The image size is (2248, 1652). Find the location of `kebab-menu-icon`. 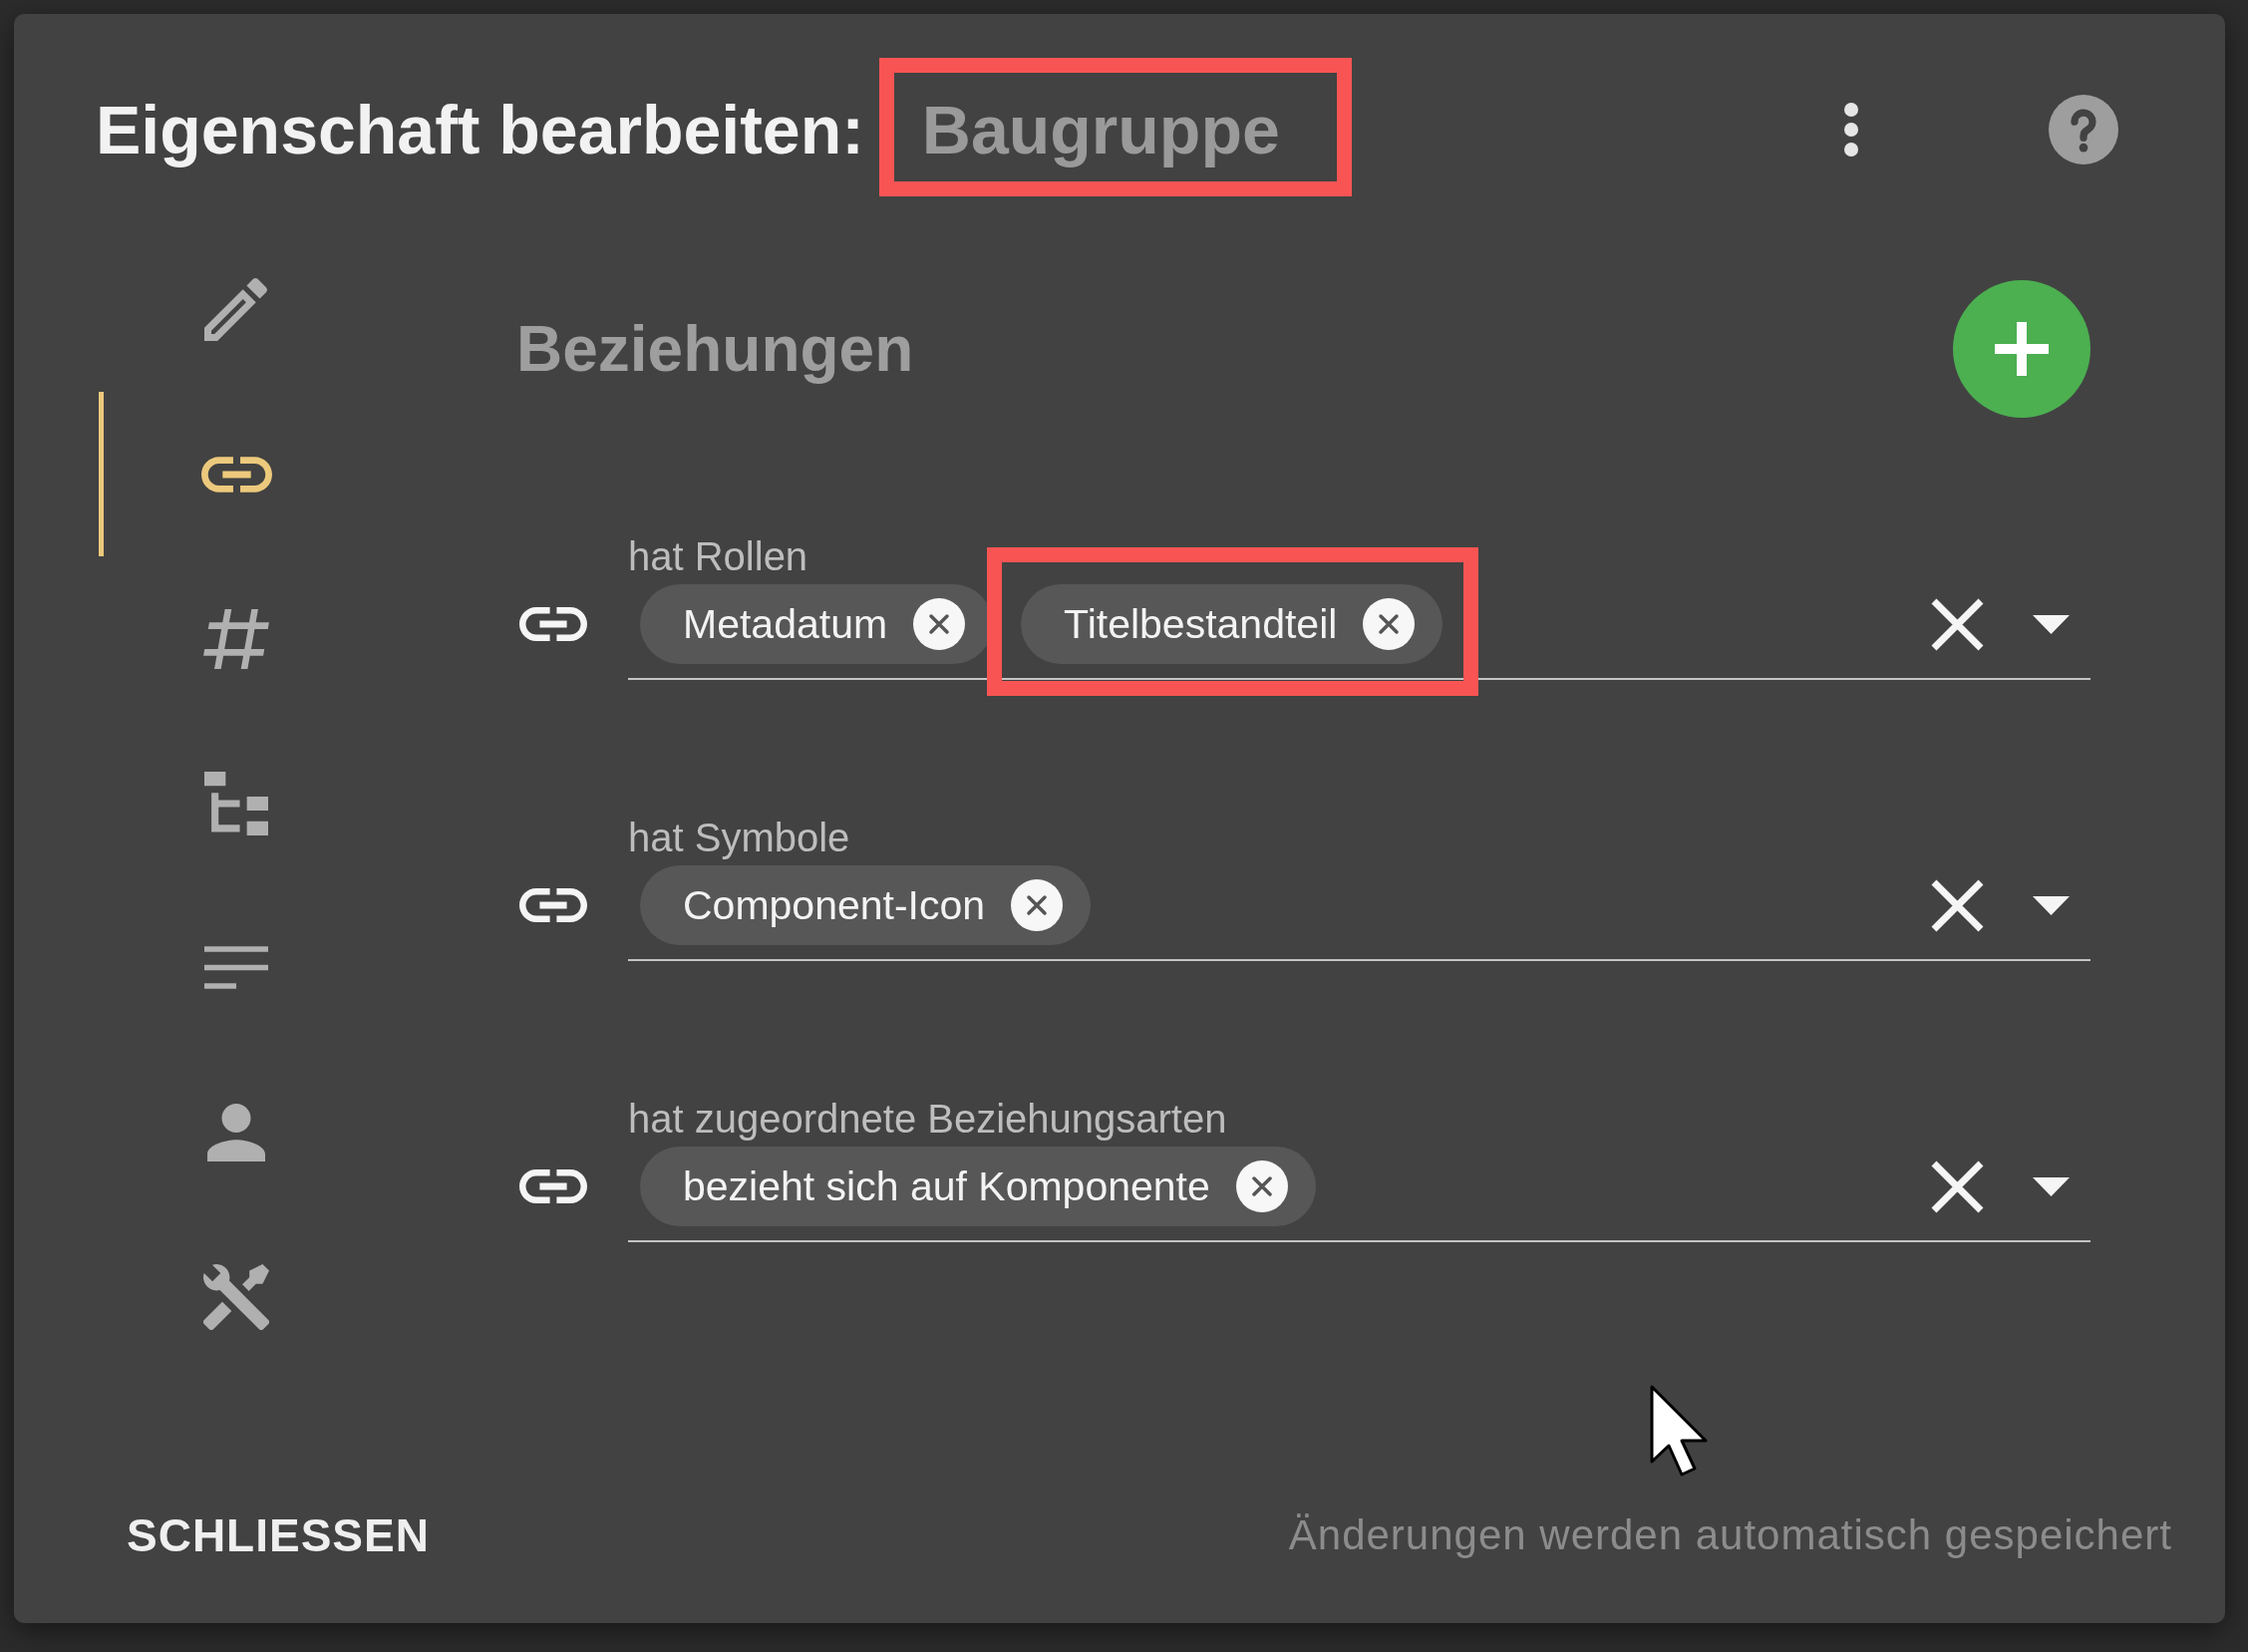

kebab-menu-icon is located at coordinates (1851, 130).